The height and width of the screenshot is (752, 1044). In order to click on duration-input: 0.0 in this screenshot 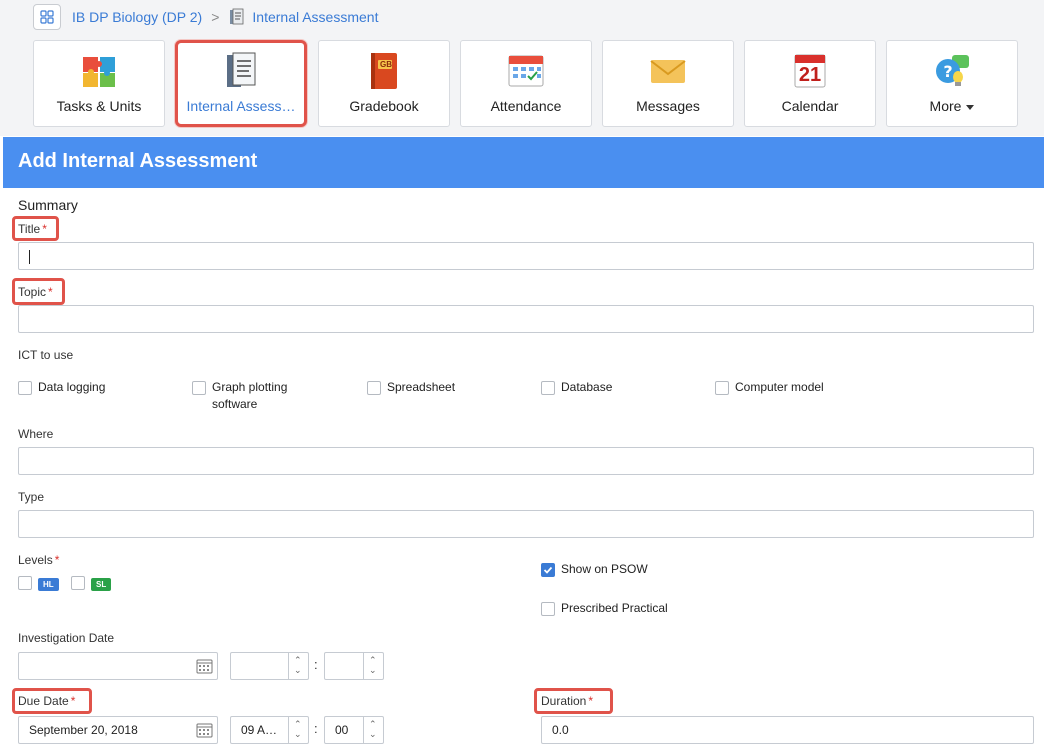, I will do `click(787, 730)`.